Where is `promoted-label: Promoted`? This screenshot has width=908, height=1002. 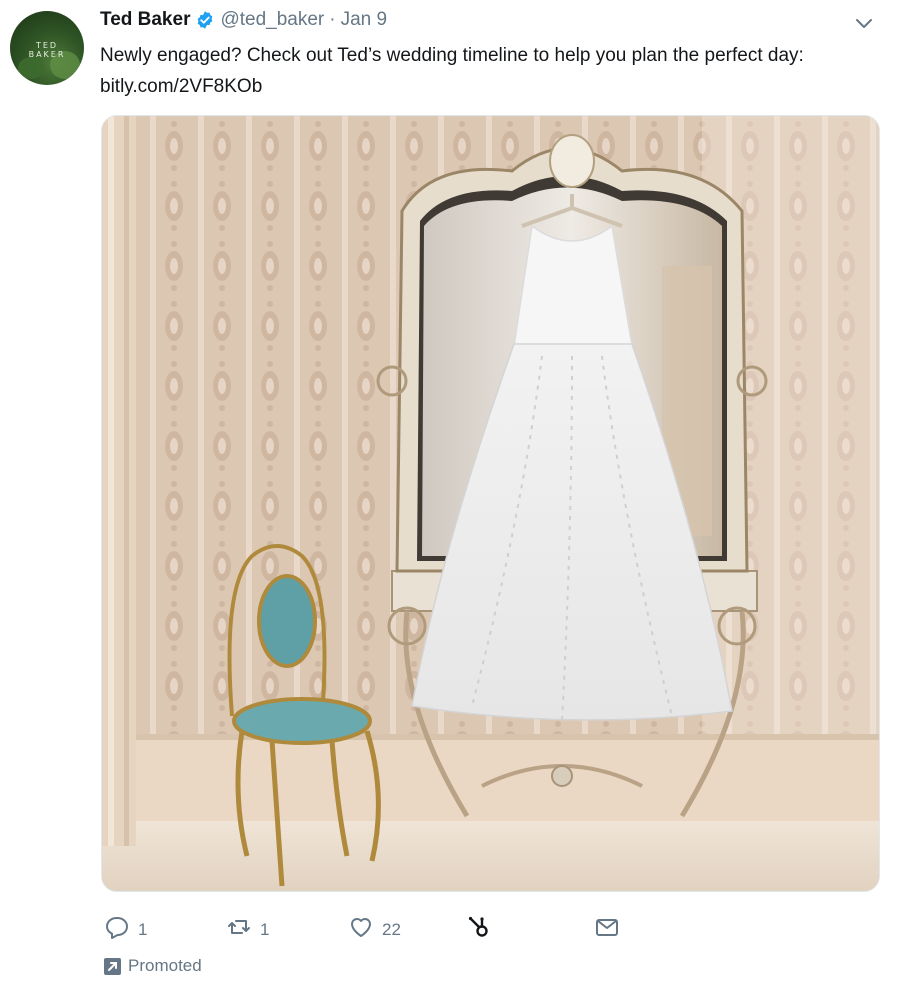
promoted-label: Promoted is located at coordinates (153, 966).